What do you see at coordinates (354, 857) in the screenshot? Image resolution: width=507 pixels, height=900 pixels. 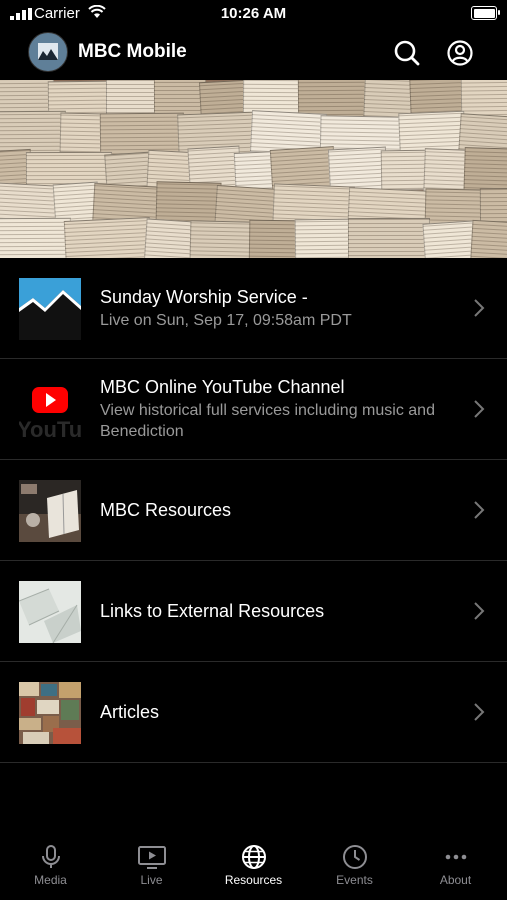 I see `clock-icon` at bounding box center [354, 857].